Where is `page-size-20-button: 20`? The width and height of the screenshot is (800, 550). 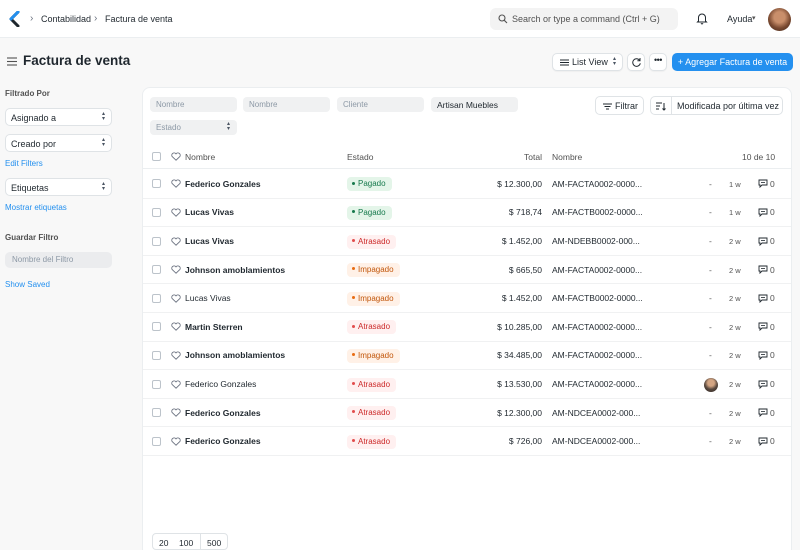
page-size-20-button: 20 is located at coordinates (163, 541).